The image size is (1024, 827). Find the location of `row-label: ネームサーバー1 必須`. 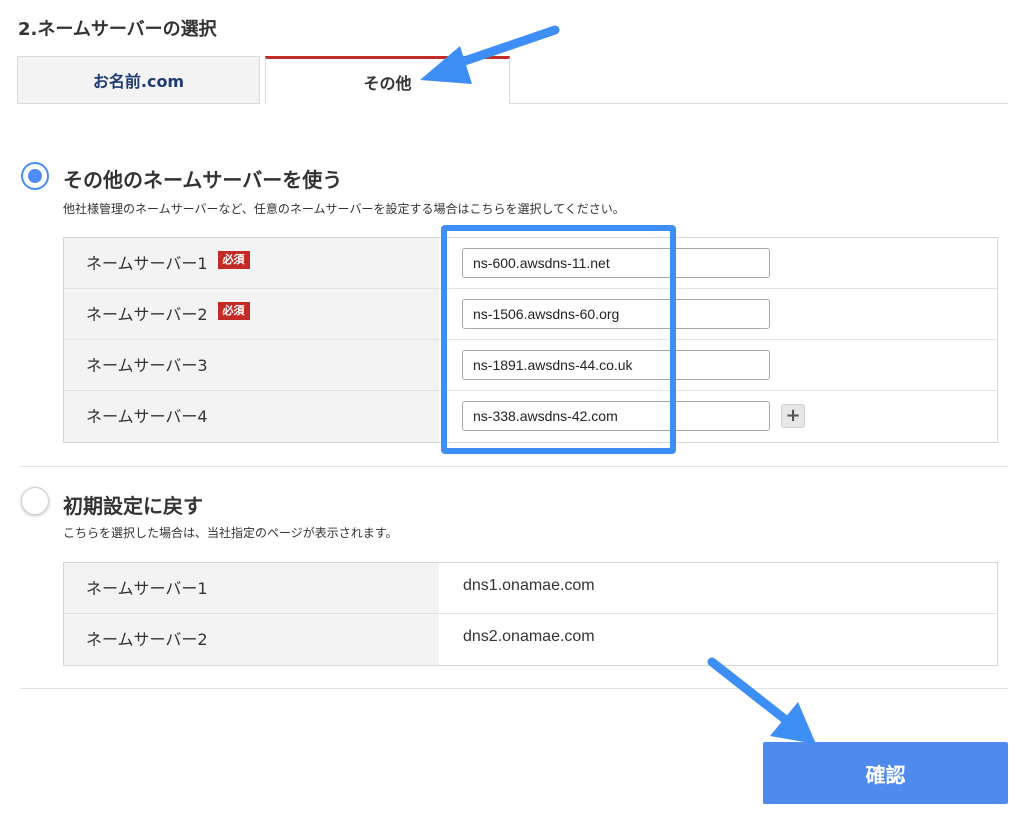

row-label: ネームサーバー1 必須 is located at coordinates (251, 263).